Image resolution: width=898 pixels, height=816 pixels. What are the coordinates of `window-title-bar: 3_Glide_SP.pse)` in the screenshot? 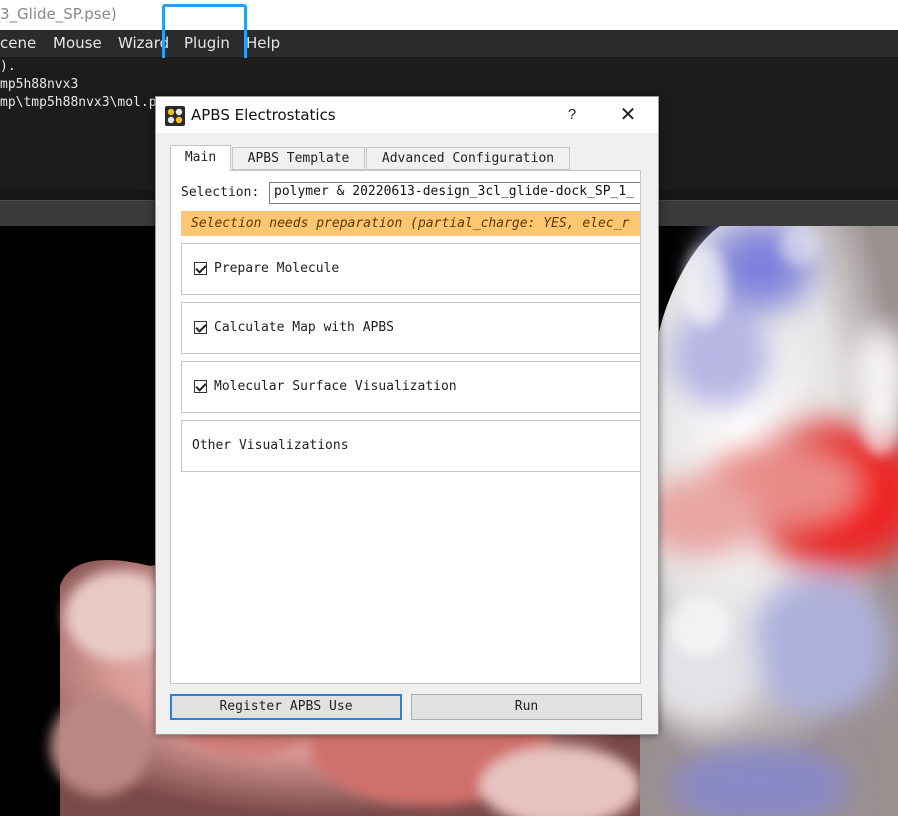 It's located at (449, 15).